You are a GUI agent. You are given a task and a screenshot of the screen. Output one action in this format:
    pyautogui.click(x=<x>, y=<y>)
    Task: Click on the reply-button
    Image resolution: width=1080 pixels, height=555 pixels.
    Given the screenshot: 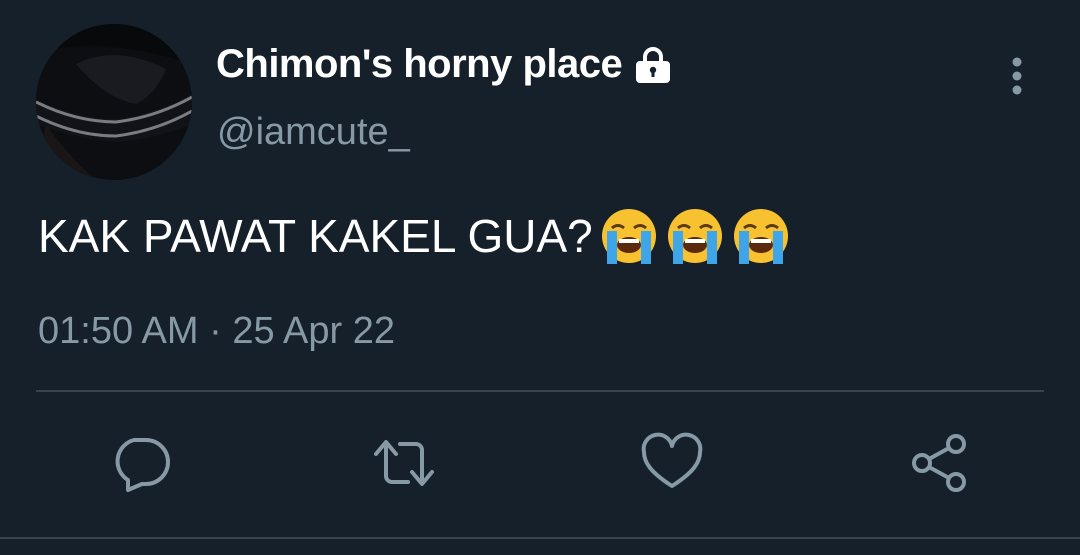 What is the action you would take?
    pyautogui.click(x=140, y=463)
    